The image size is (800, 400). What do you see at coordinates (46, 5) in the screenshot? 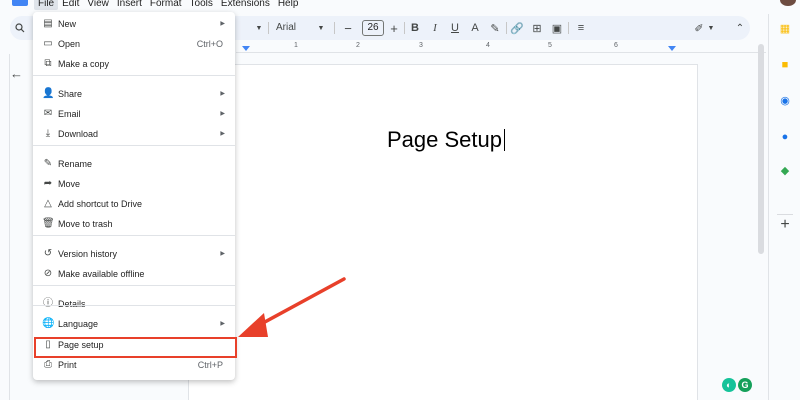
I see `menu-file: File` at bounding box center [46, 5].